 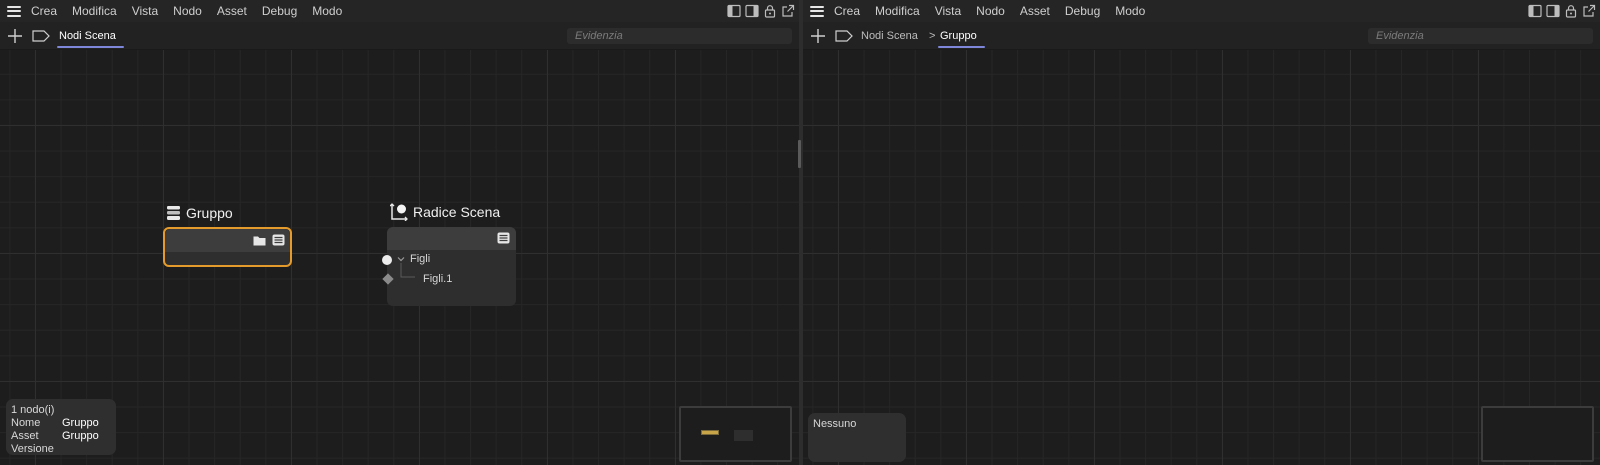 What do you see at coordinates (958, 36) in the screenshot?
I see `breadcrumb-gruppo: Gruppo` at bounding box center [958, 36].